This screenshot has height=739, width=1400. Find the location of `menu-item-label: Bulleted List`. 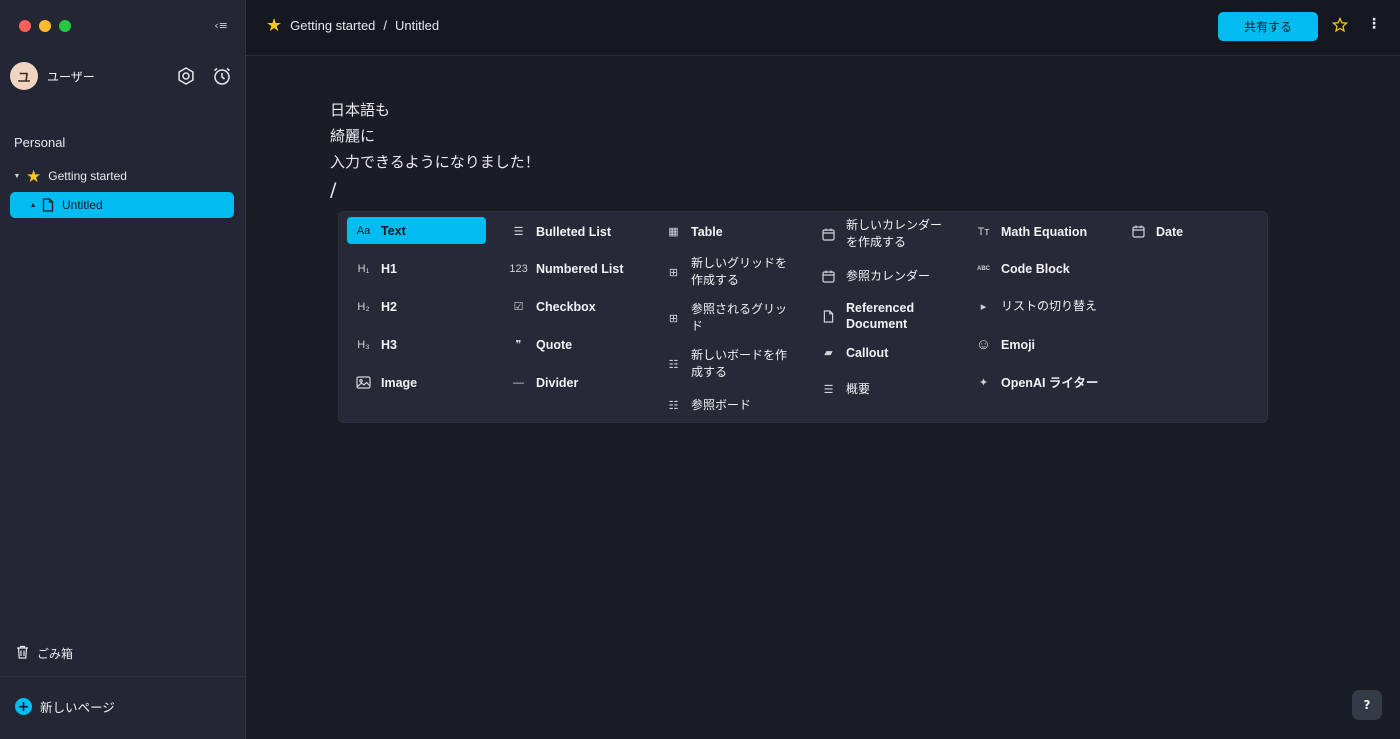

menu-item-label: Bulleted List is located at coordinates (574, 231).